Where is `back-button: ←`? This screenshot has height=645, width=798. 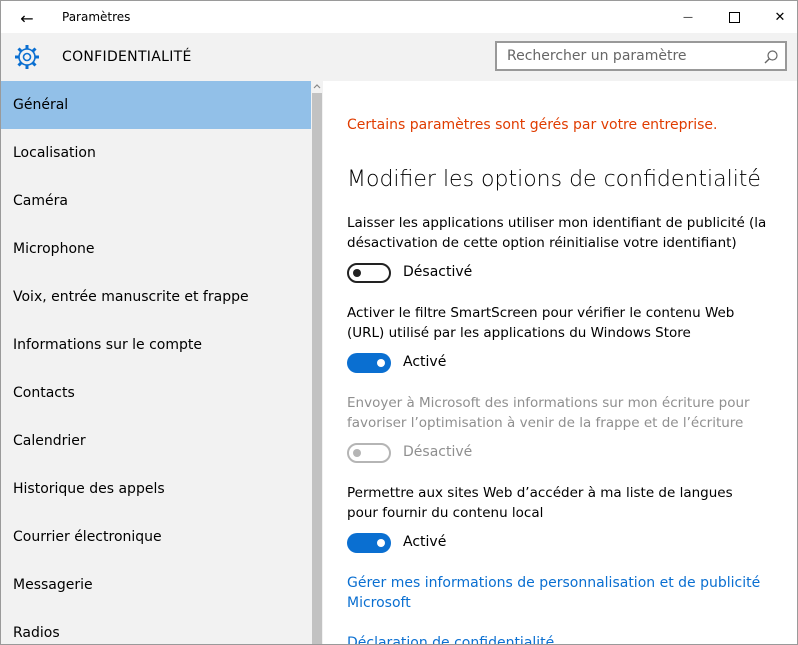
back-button: ← is located at coordinates (27, 18).